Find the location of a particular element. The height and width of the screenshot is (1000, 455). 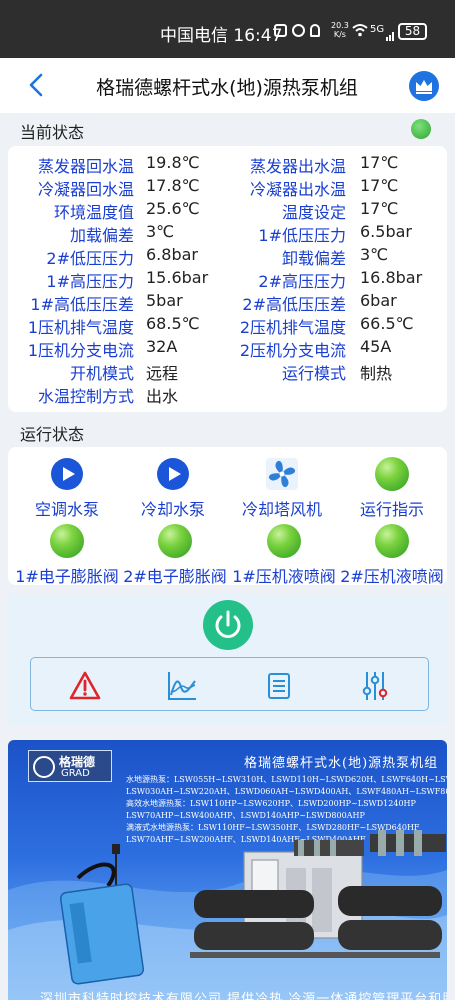

param-label: 1压机排气温度 is located at coordinates (80, 327).